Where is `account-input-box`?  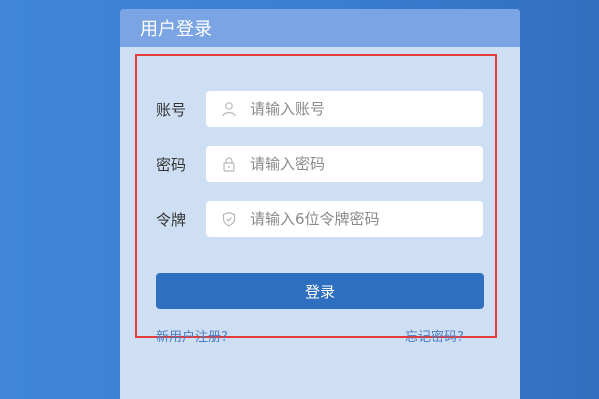 account-input-box is located at coordinates (344, 109).